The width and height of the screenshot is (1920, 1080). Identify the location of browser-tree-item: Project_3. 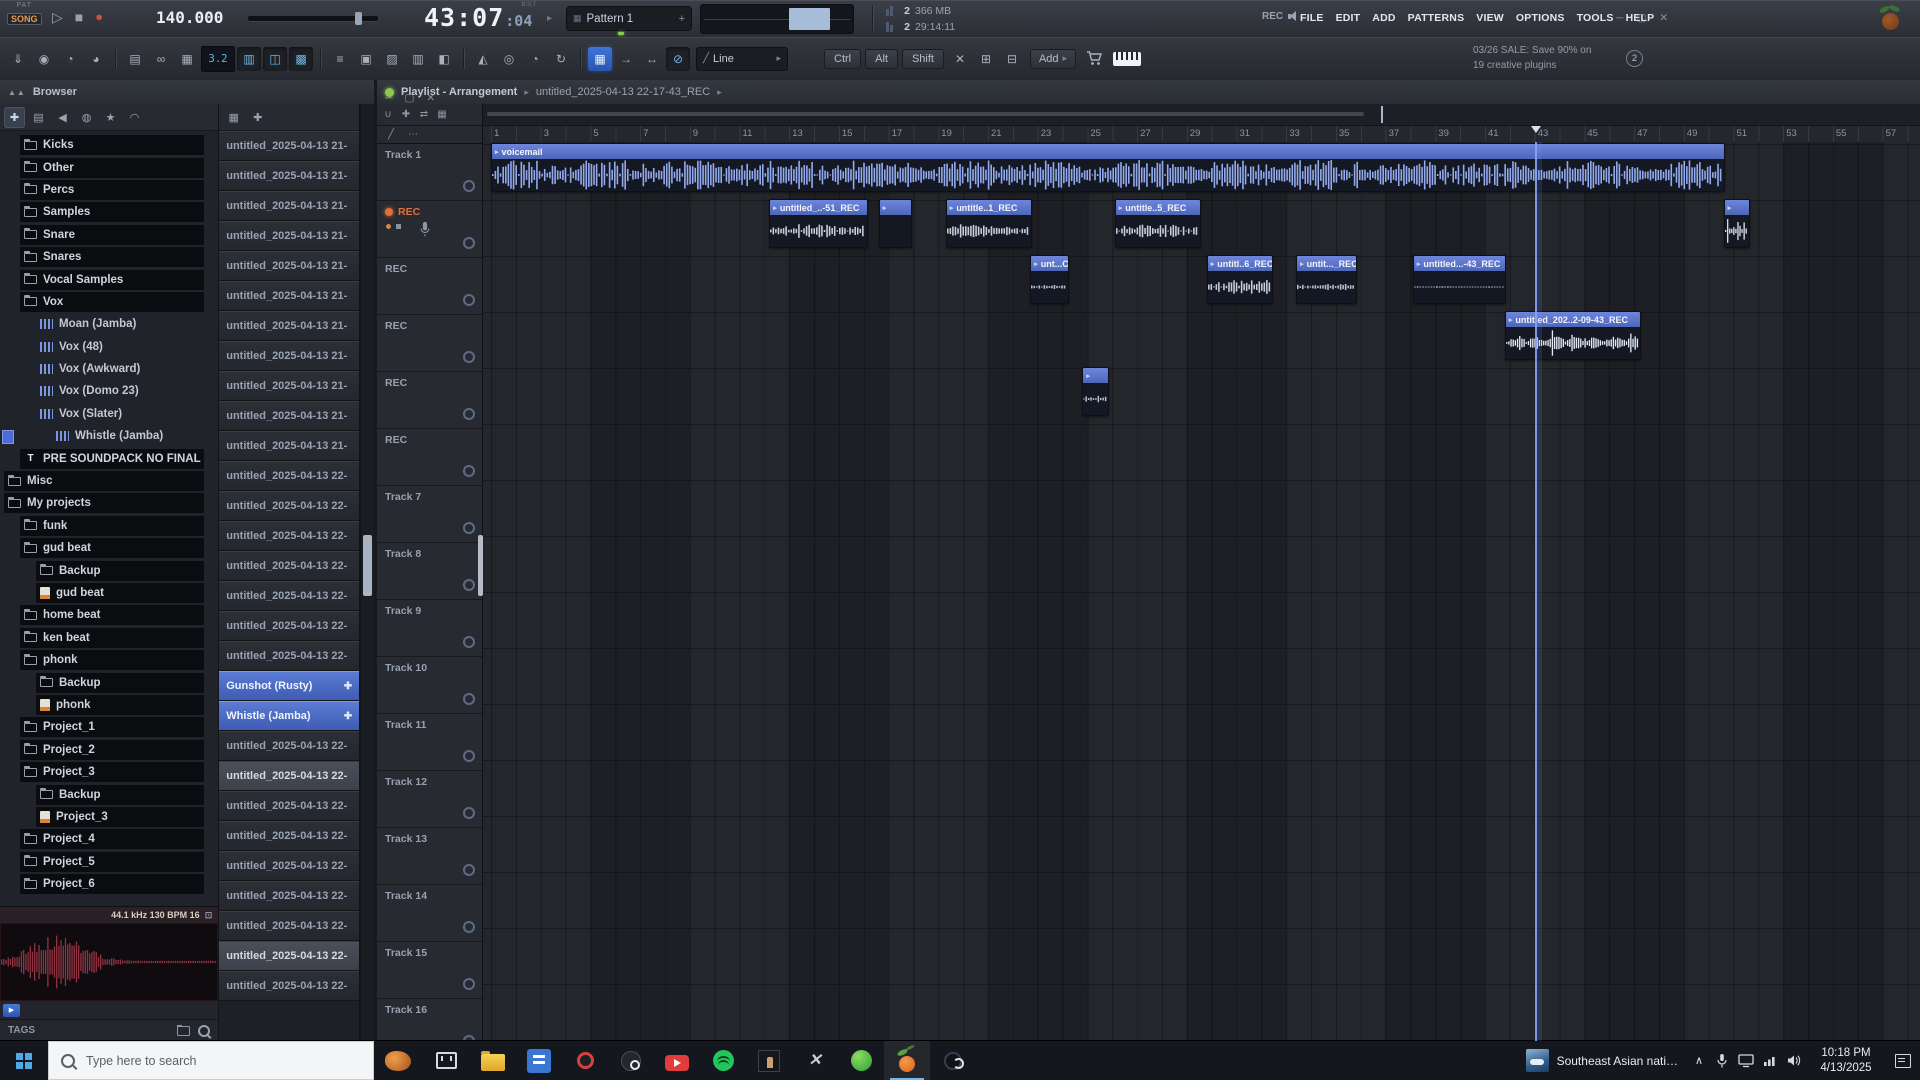
(109, 817).